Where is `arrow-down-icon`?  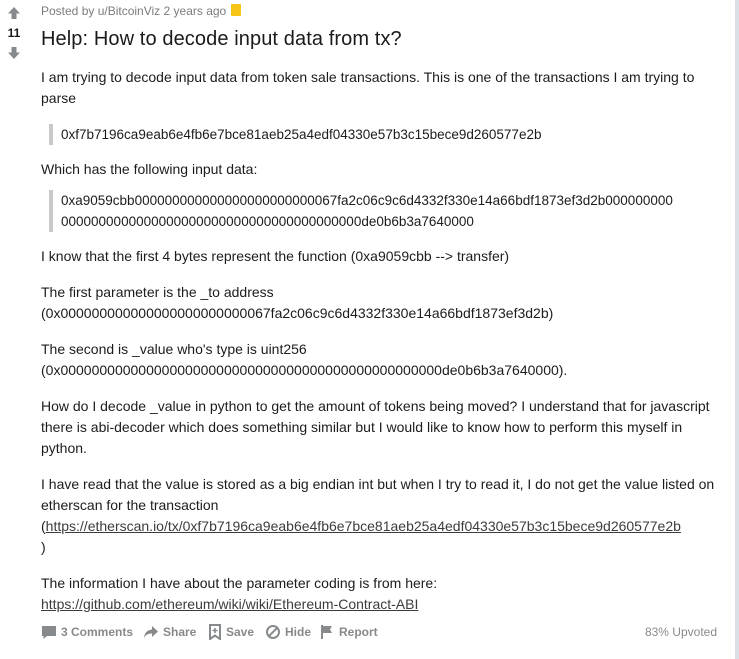 arrow-down-icon is located at coordinates (14, 53).